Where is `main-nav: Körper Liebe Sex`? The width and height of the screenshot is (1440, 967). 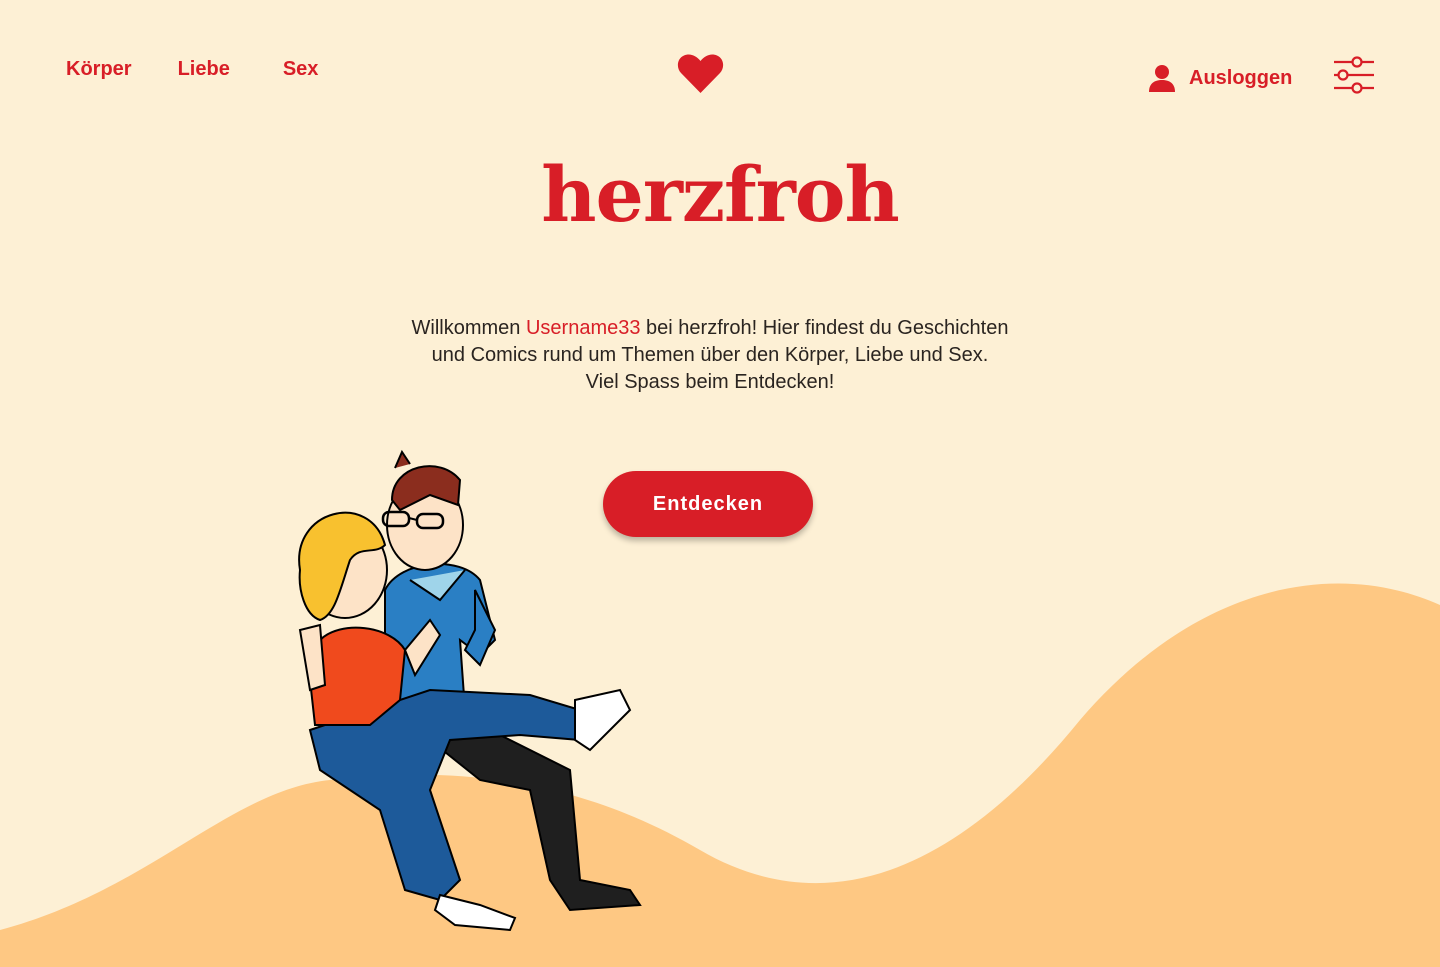
main-nav: Körper Liebe Sex is located at coordinates (215, 69).